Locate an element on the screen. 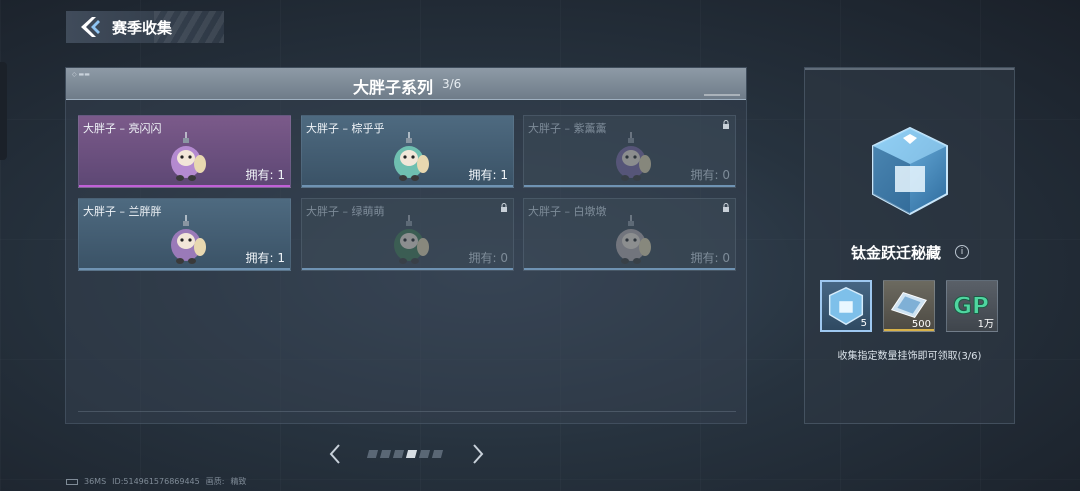  collection-card: 大胖子 – 紫薰薰拥有: 0 is located at coordinates (629, 151).